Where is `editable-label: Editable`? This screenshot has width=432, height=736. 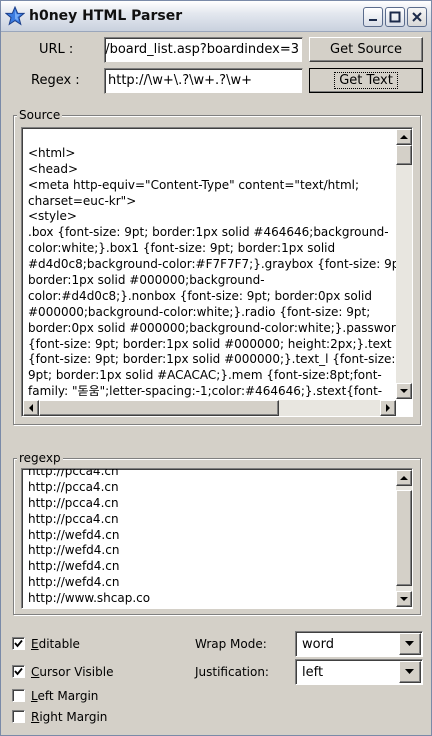 editable-label: Editable is located at coordinates (55, 644).